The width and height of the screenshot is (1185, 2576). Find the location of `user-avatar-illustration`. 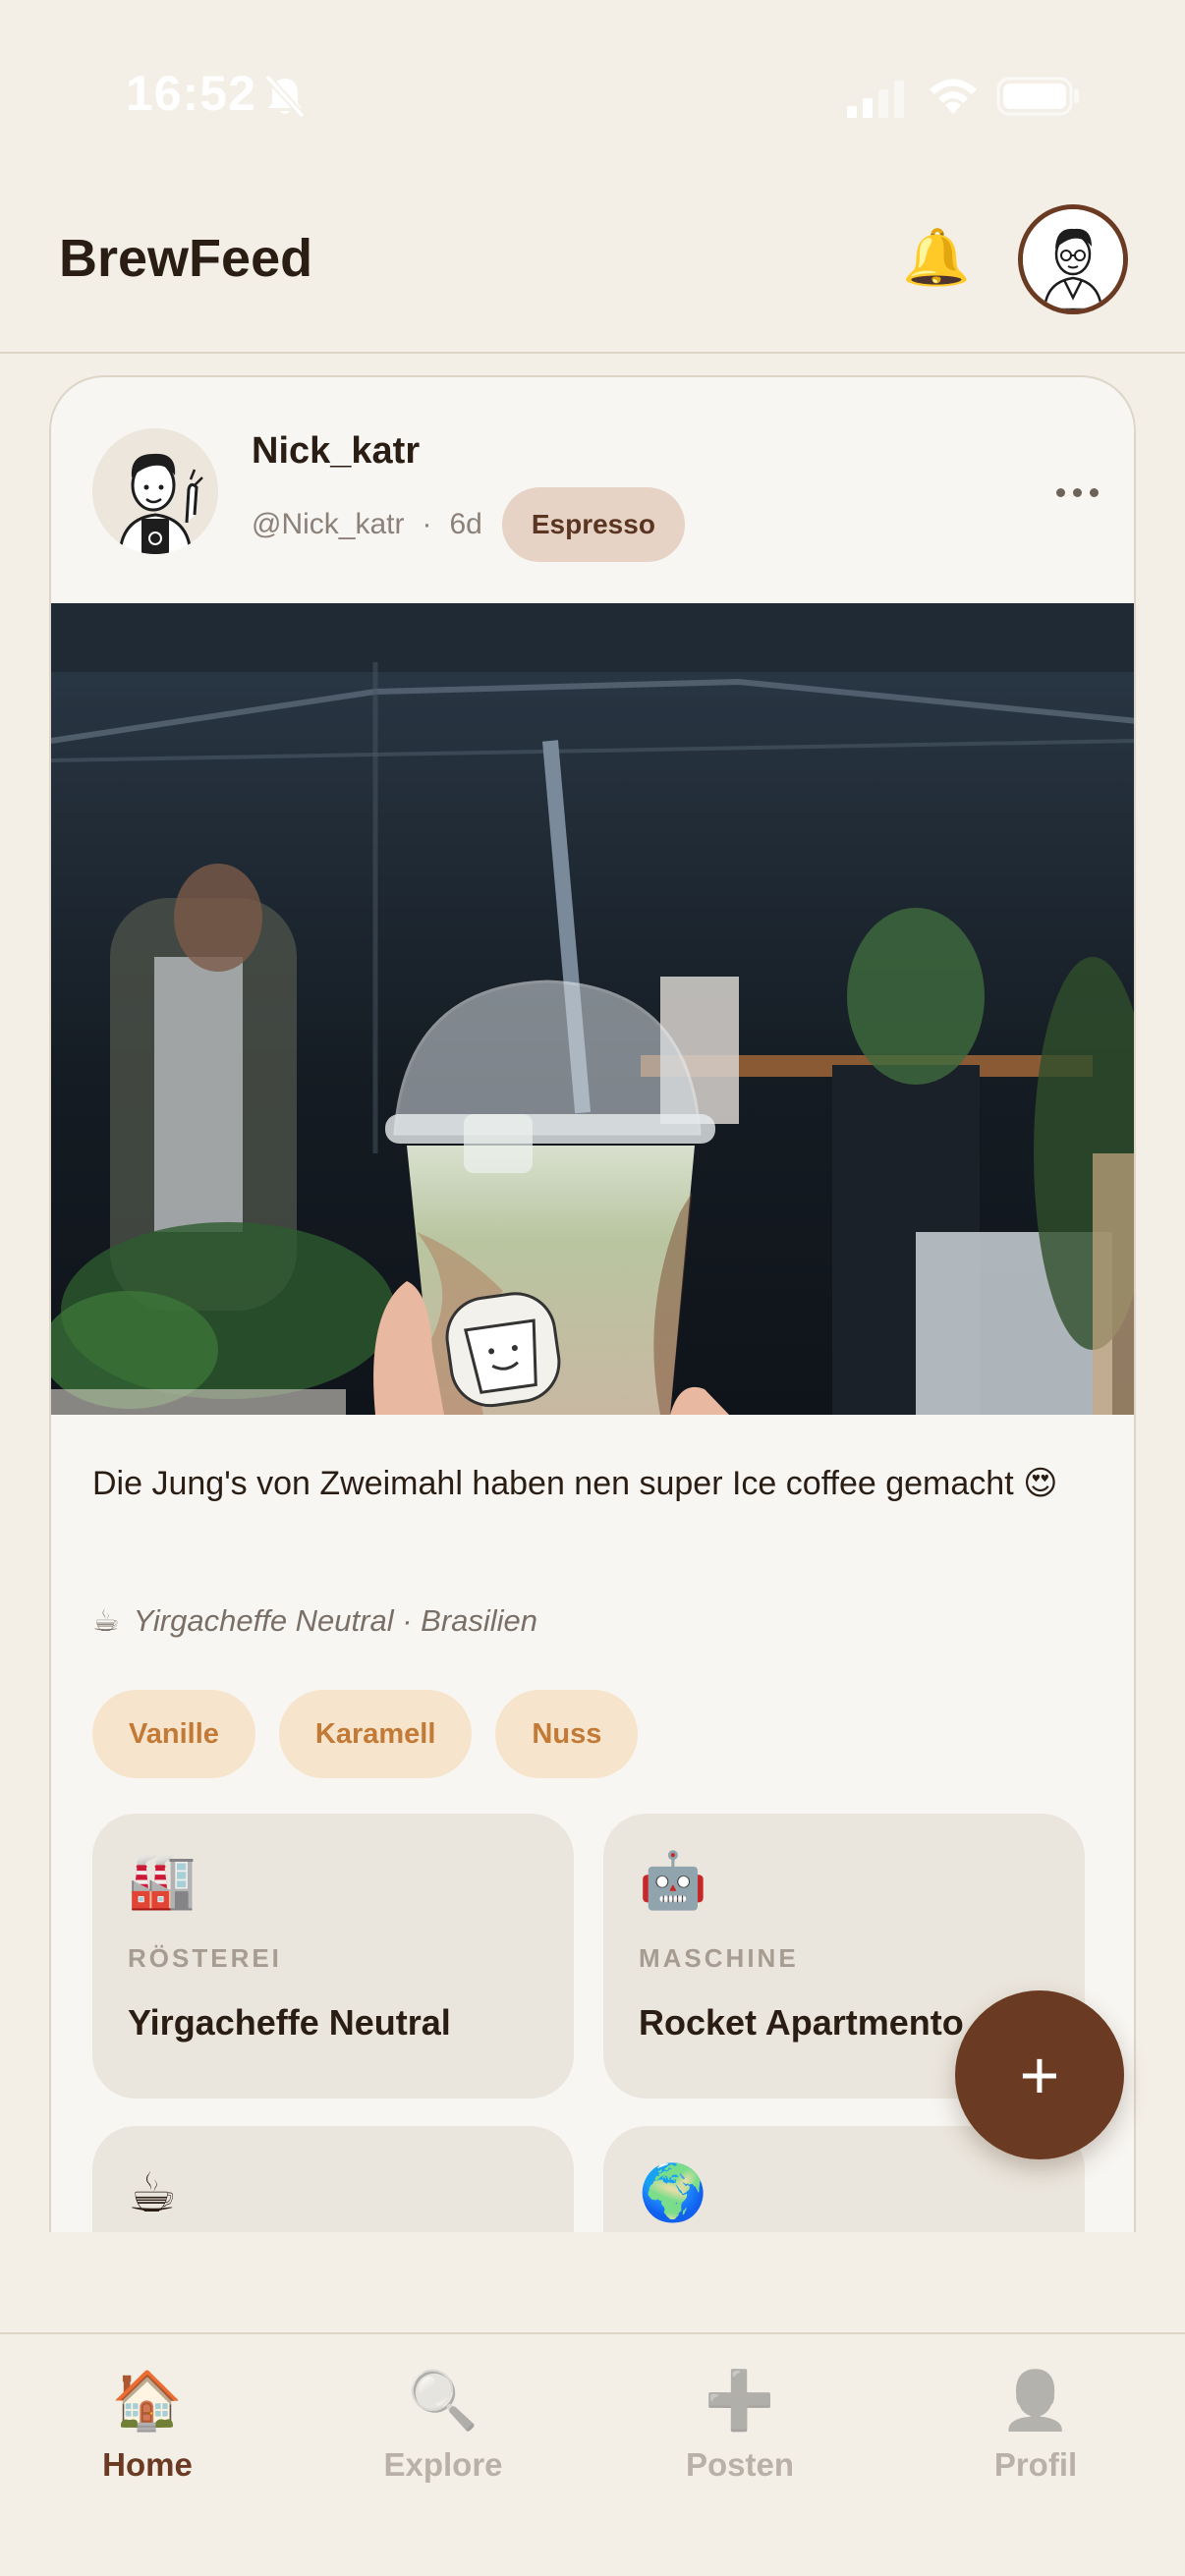

user-avatar-illustration is located at coordinates (1073, 259).